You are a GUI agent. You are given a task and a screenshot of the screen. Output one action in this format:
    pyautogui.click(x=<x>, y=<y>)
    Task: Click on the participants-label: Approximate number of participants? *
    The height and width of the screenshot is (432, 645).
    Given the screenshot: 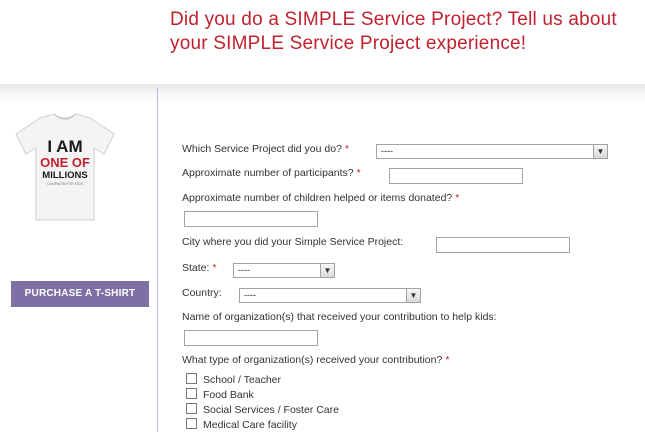 What is the action you would take?
    pyautogui.click(x=271, y=173)
    